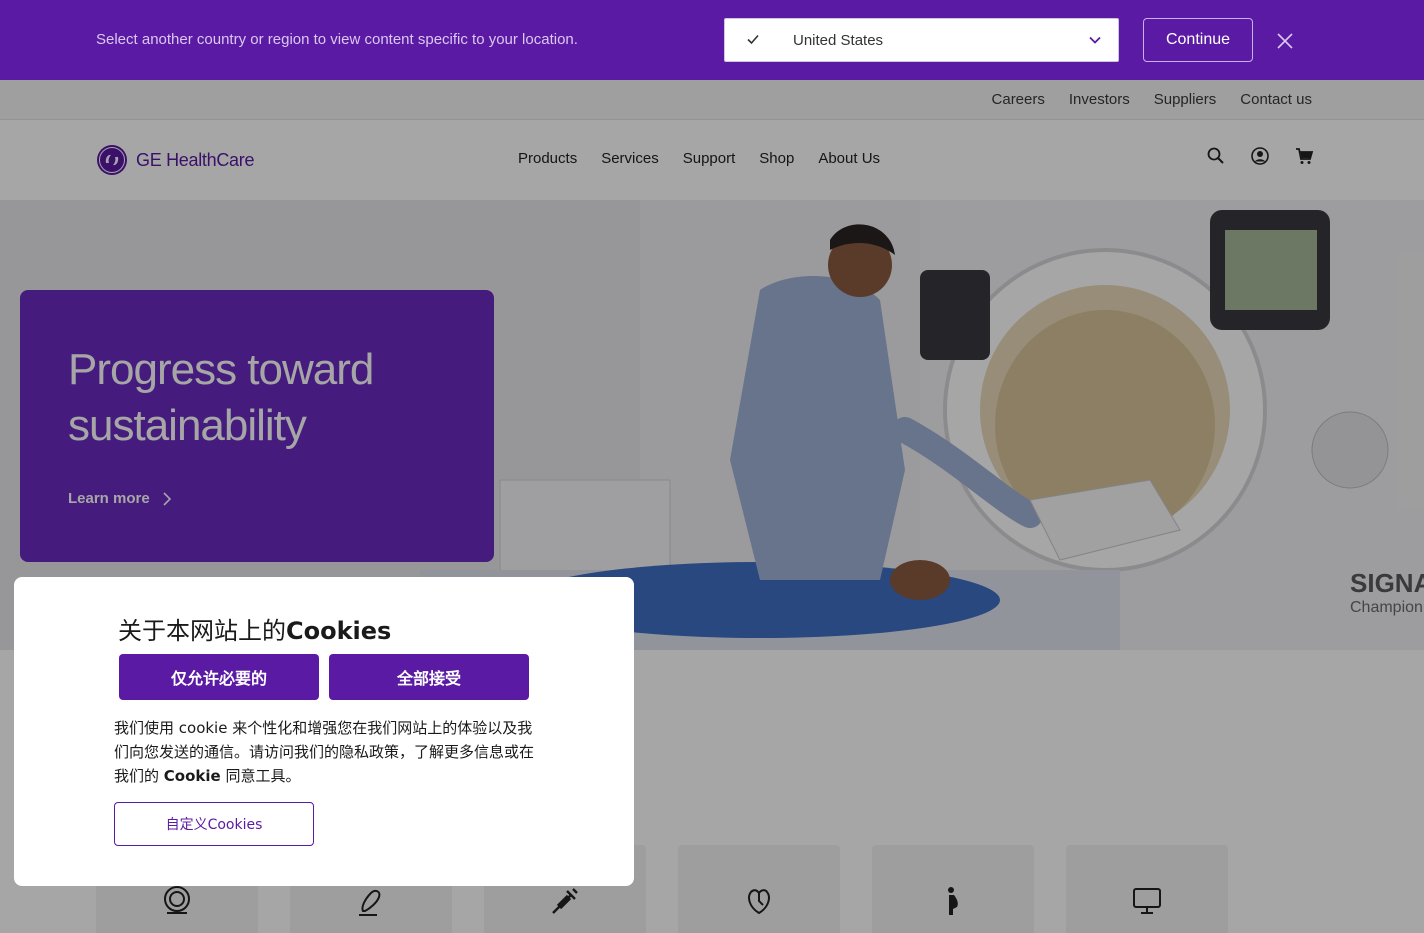  Describe the element at coordinates (263, 776) in the screenshot. I see `cookie-body-suffix: 同意工具。` at that location.